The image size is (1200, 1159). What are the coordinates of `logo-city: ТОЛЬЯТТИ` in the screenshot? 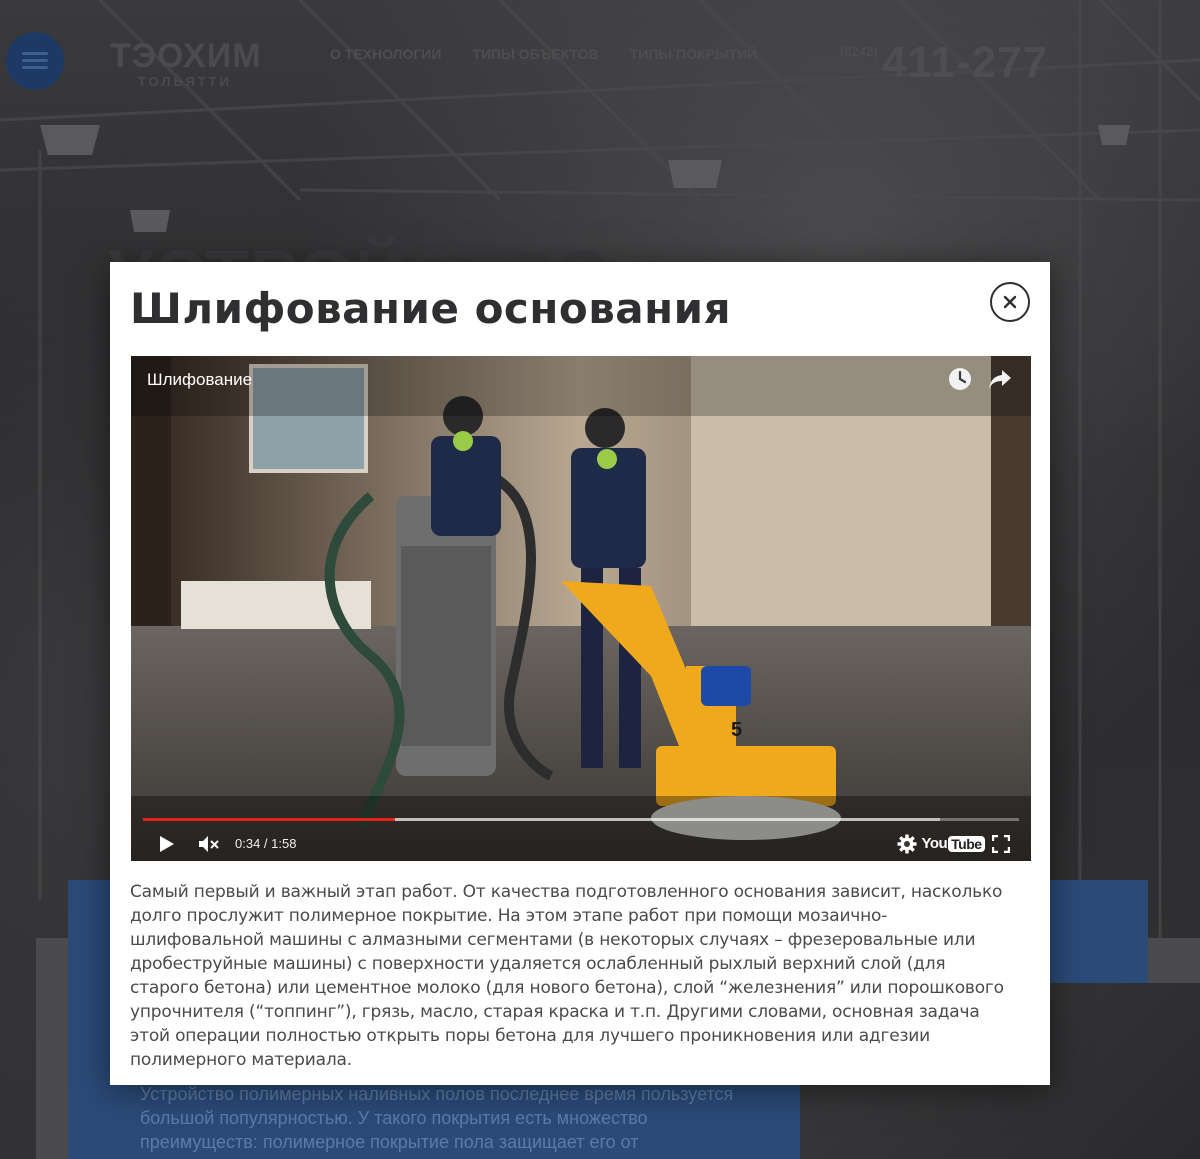 It's located at (185, 81).